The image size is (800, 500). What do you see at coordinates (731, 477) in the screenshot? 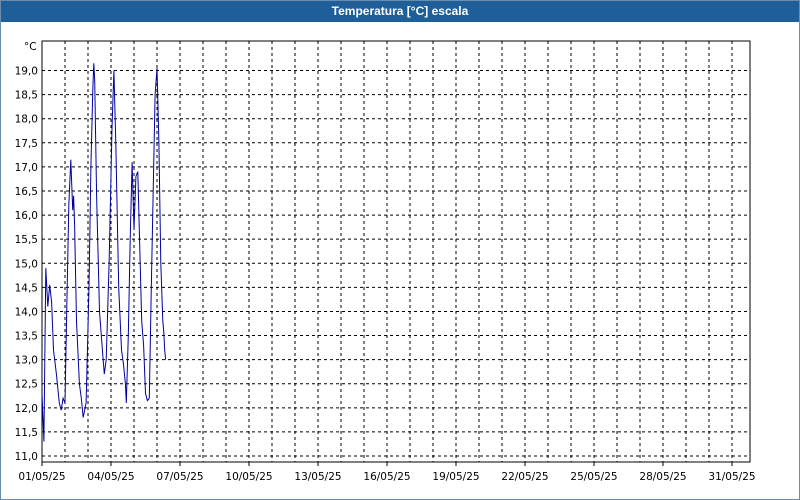
I see `x-tick-label: 31/05/25` at bounding box center [731, 477].